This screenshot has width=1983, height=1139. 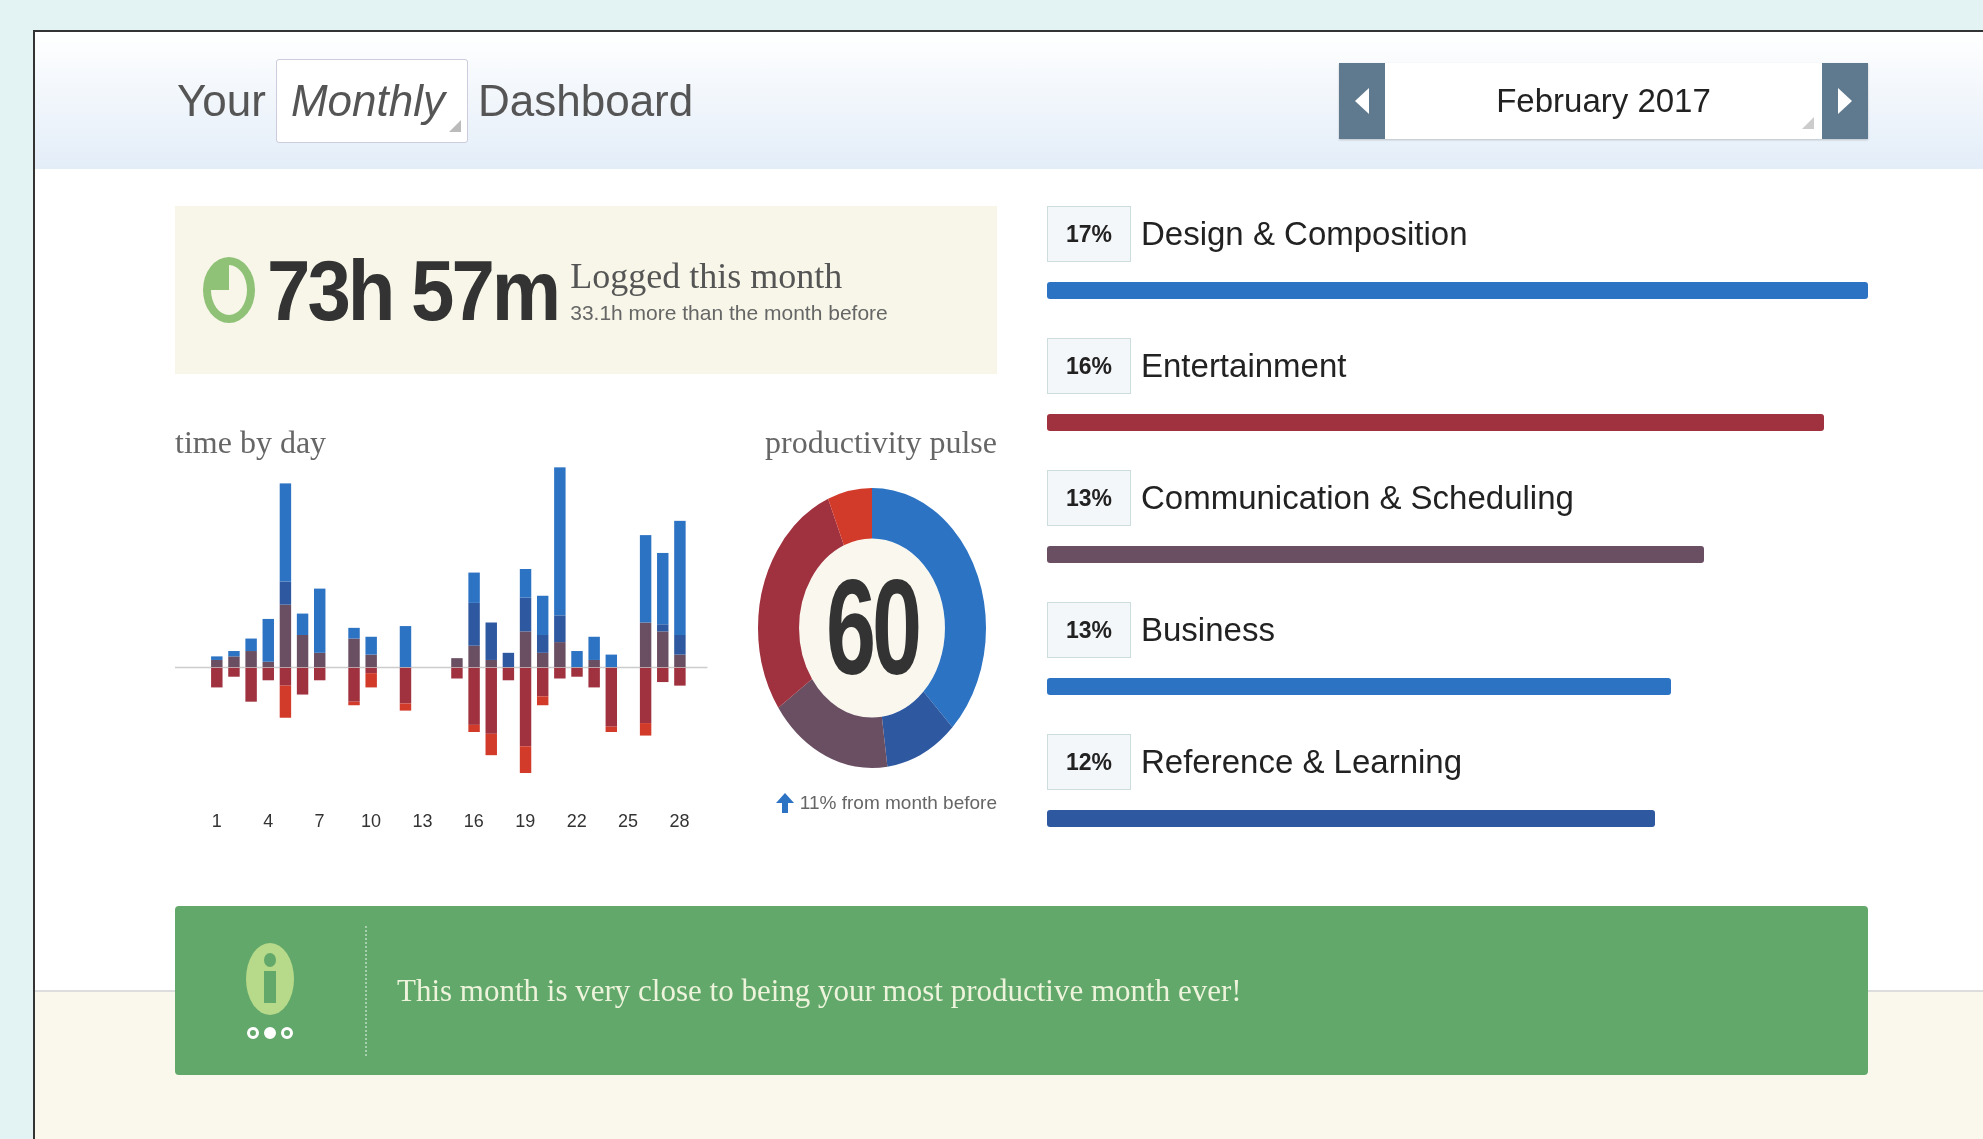 I want to click on day-label: 10, so click(x=370, y=821).